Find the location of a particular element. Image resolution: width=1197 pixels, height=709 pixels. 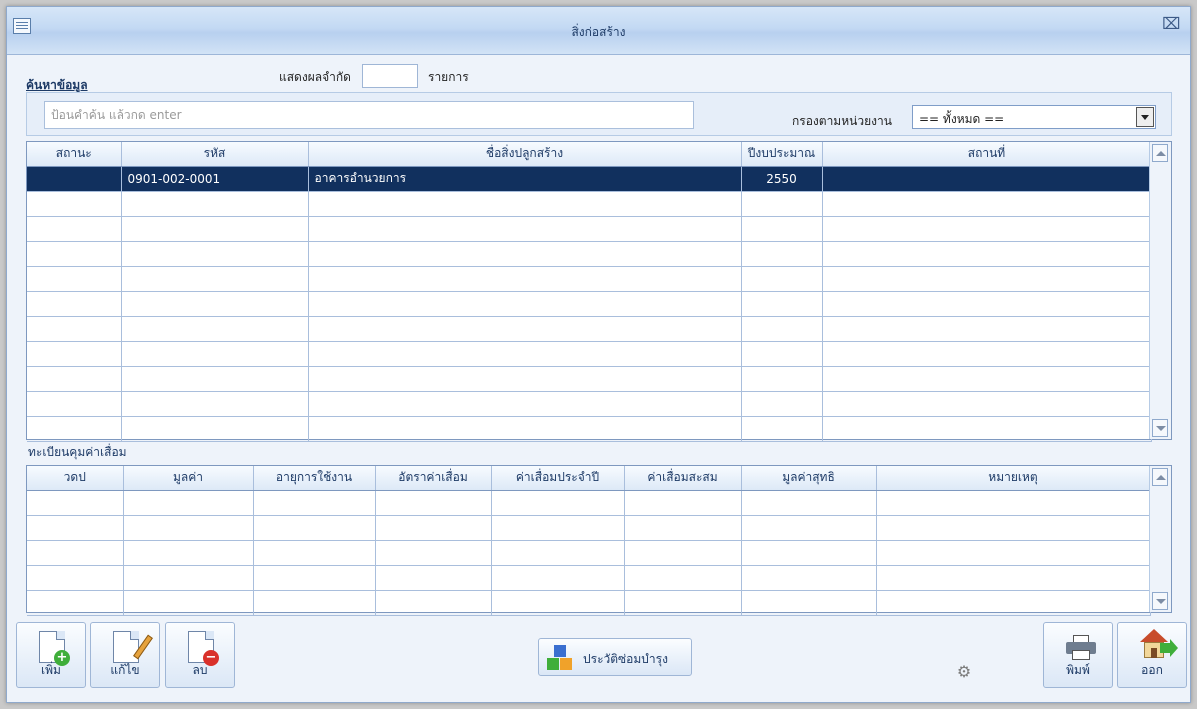

gear-icon: ⚙ is located at coordinates (964, 672).